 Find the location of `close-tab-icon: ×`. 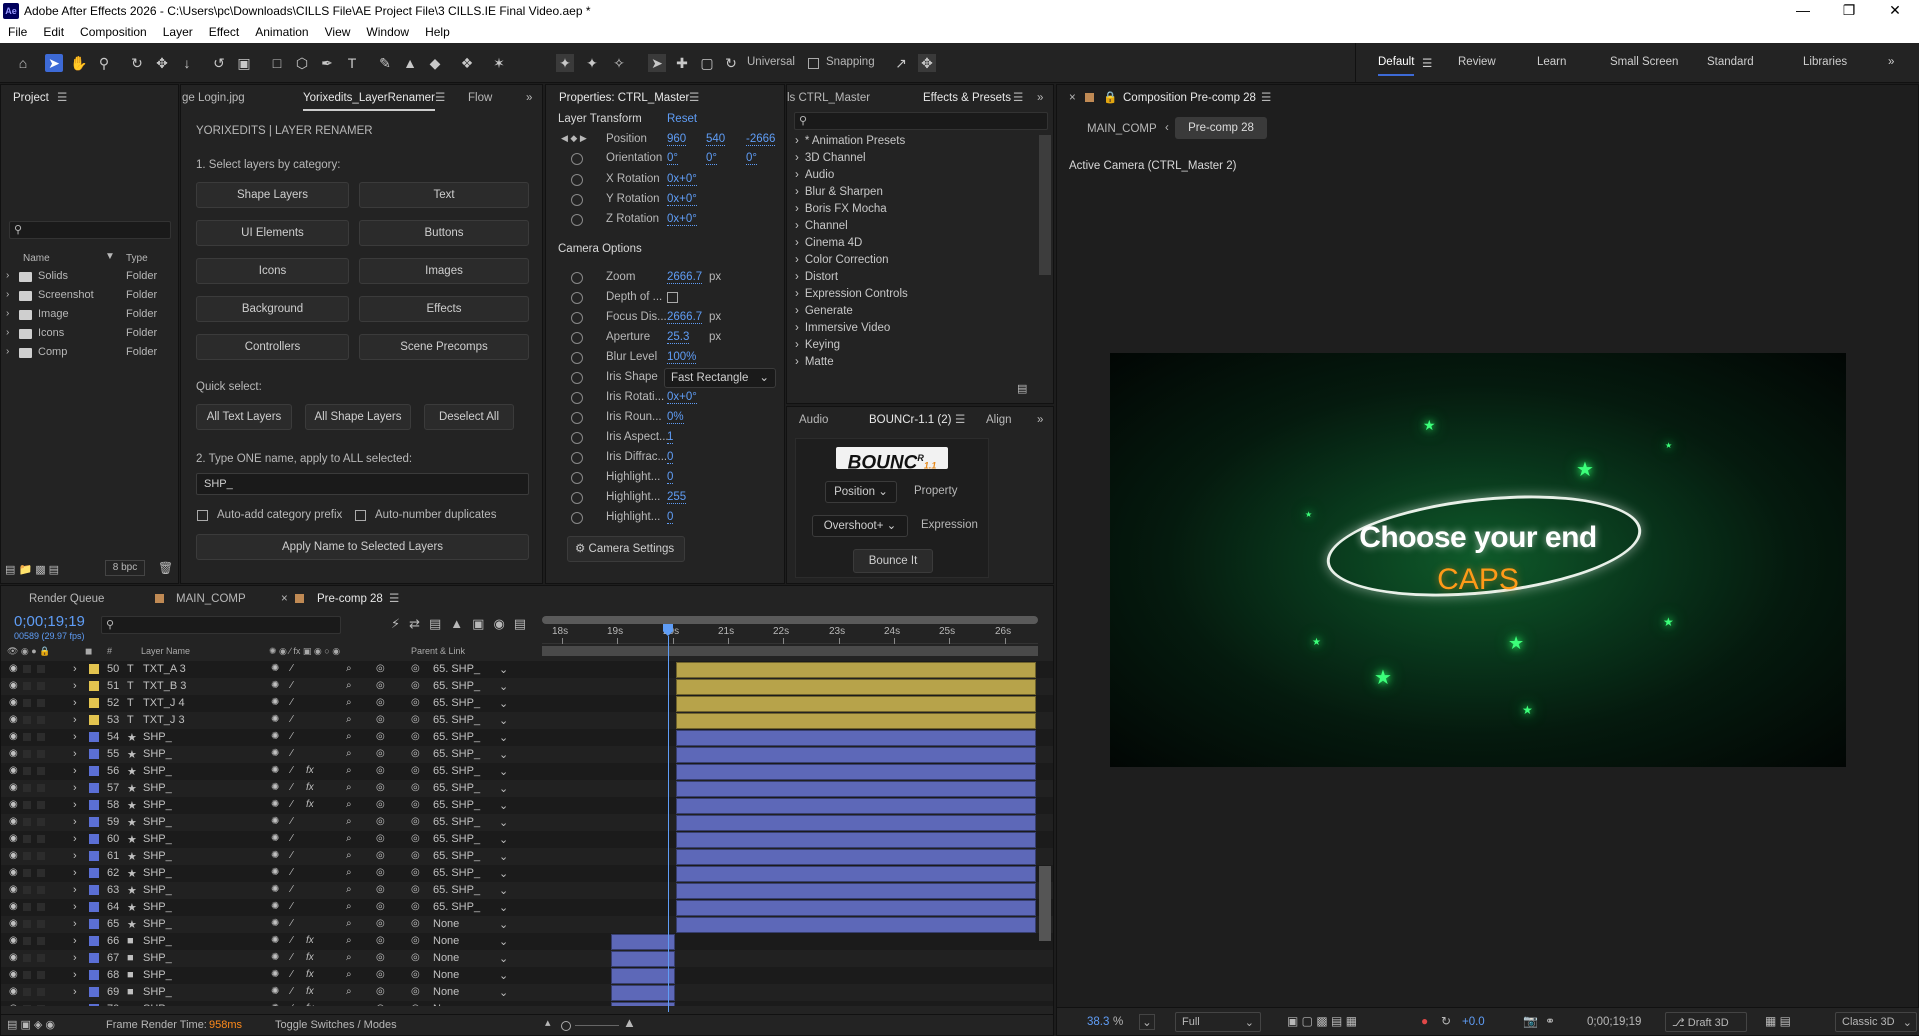

close-tab-icon: × is located at coordinates (1072, 98).